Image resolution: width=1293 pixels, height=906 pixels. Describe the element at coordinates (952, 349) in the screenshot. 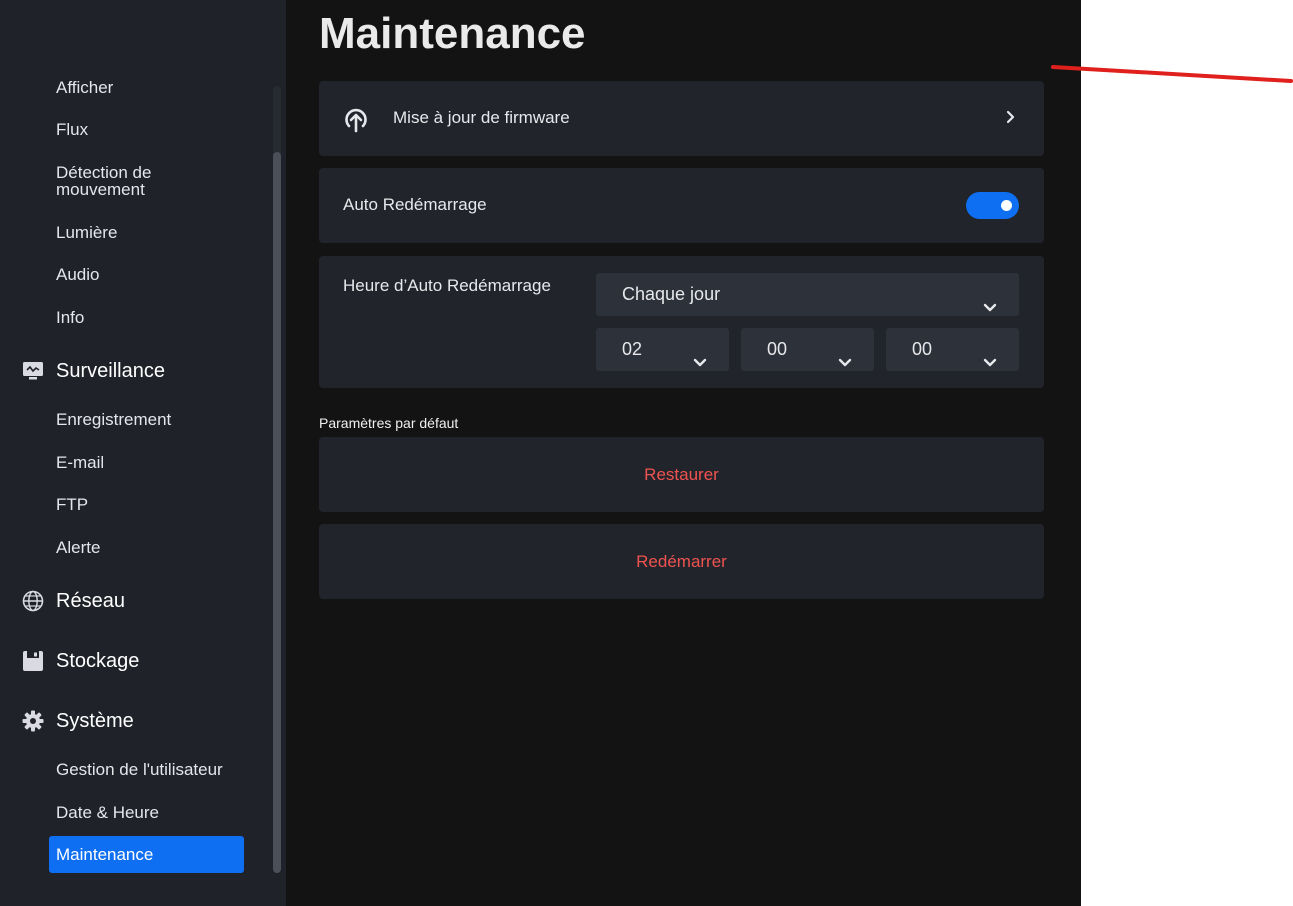

I see `second-select: 00` at that location.